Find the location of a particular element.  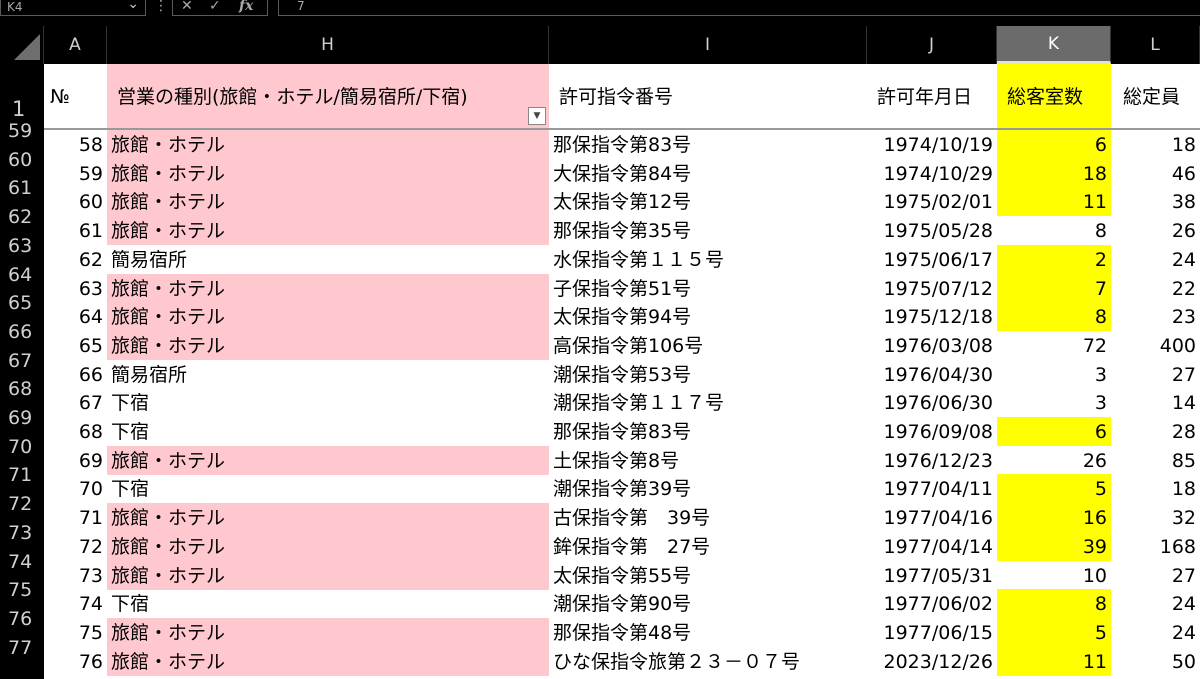

cell-permit-no: 太保指令第12号 is located at coordinates (708, 201).